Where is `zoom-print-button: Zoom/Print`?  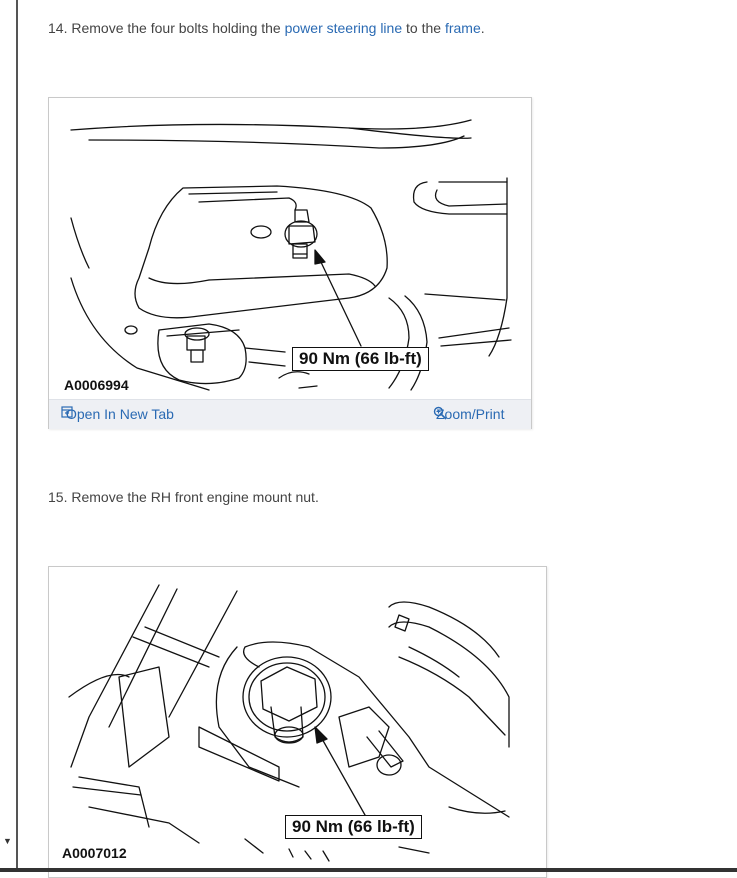 zoom-print-button: Zoom/Print is located at coordinates (468, 414).